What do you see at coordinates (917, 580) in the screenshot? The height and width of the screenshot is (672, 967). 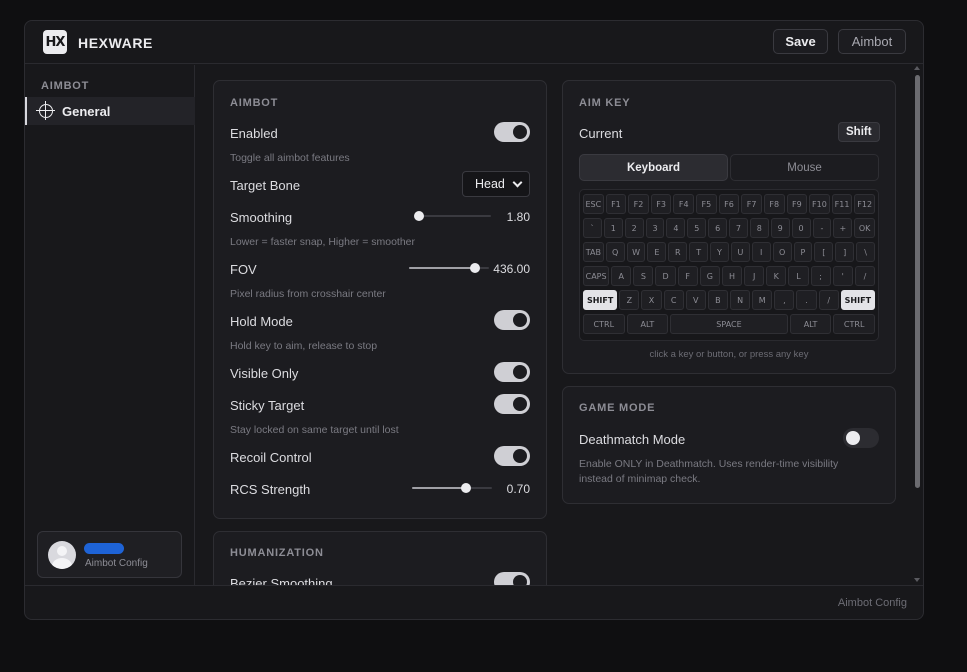 I see `scroll-down-arrow` at bounding box center [917, 580].